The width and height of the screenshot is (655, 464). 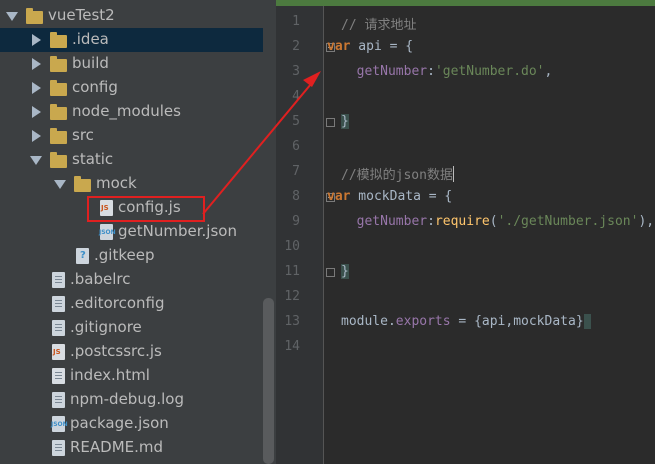 I want to click on tree-item: vueTest2, so click(x=131, y=16).